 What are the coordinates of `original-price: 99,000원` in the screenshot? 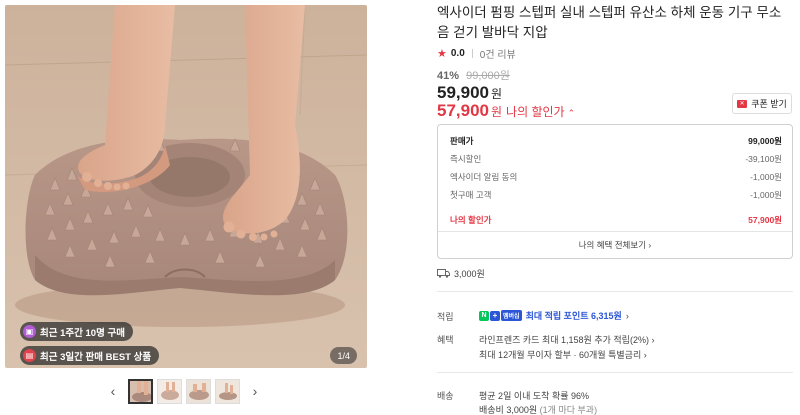 It's located at (488, 76).